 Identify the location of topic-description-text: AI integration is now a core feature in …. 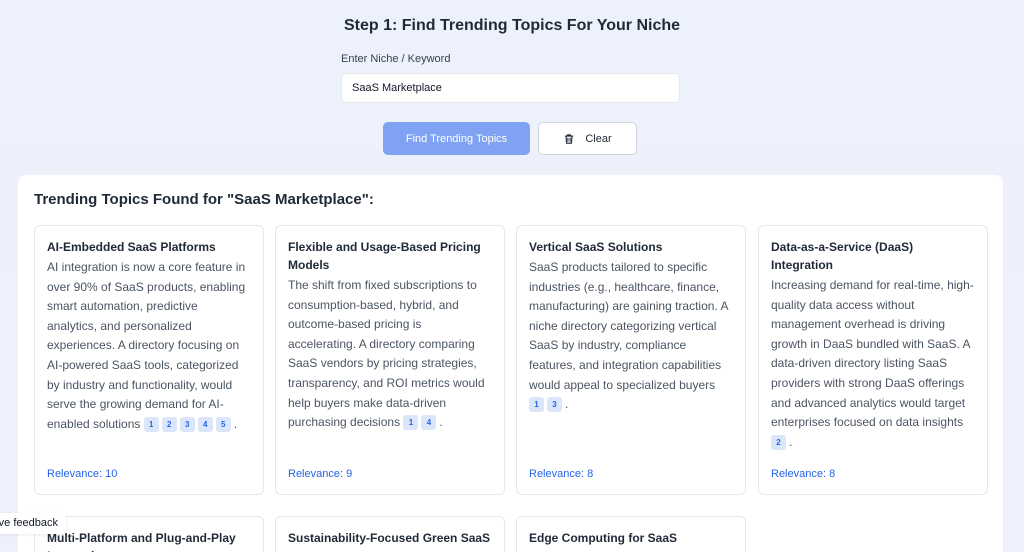
(146, 345).